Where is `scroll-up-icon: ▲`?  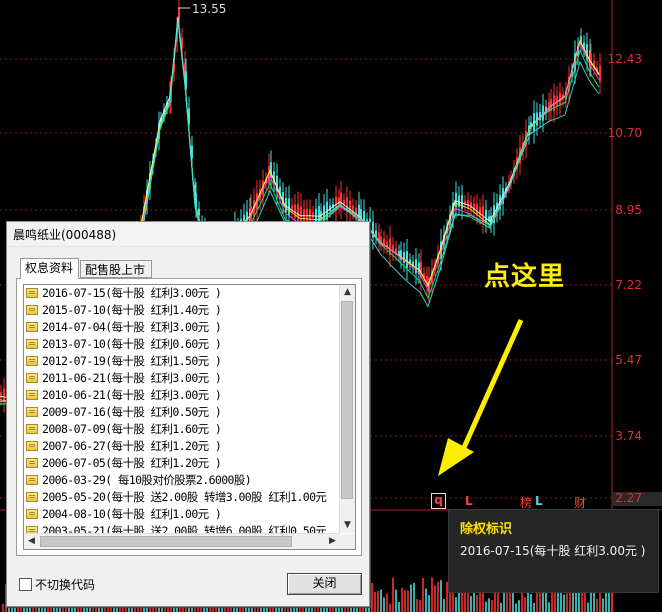 scroll-up-icon: ▲ is located at coordinates (347, 292).